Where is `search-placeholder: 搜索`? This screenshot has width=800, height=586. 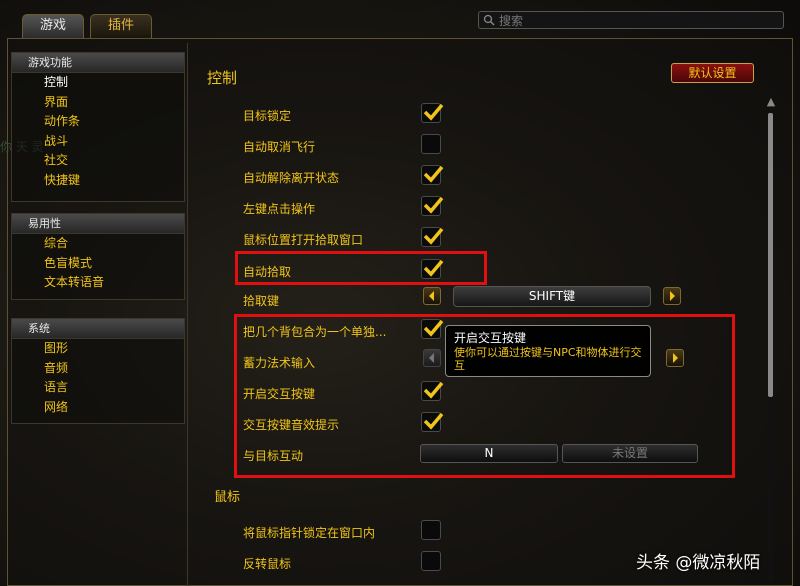 search-placeholder: 搜索 is located at coordinates (511, 20).